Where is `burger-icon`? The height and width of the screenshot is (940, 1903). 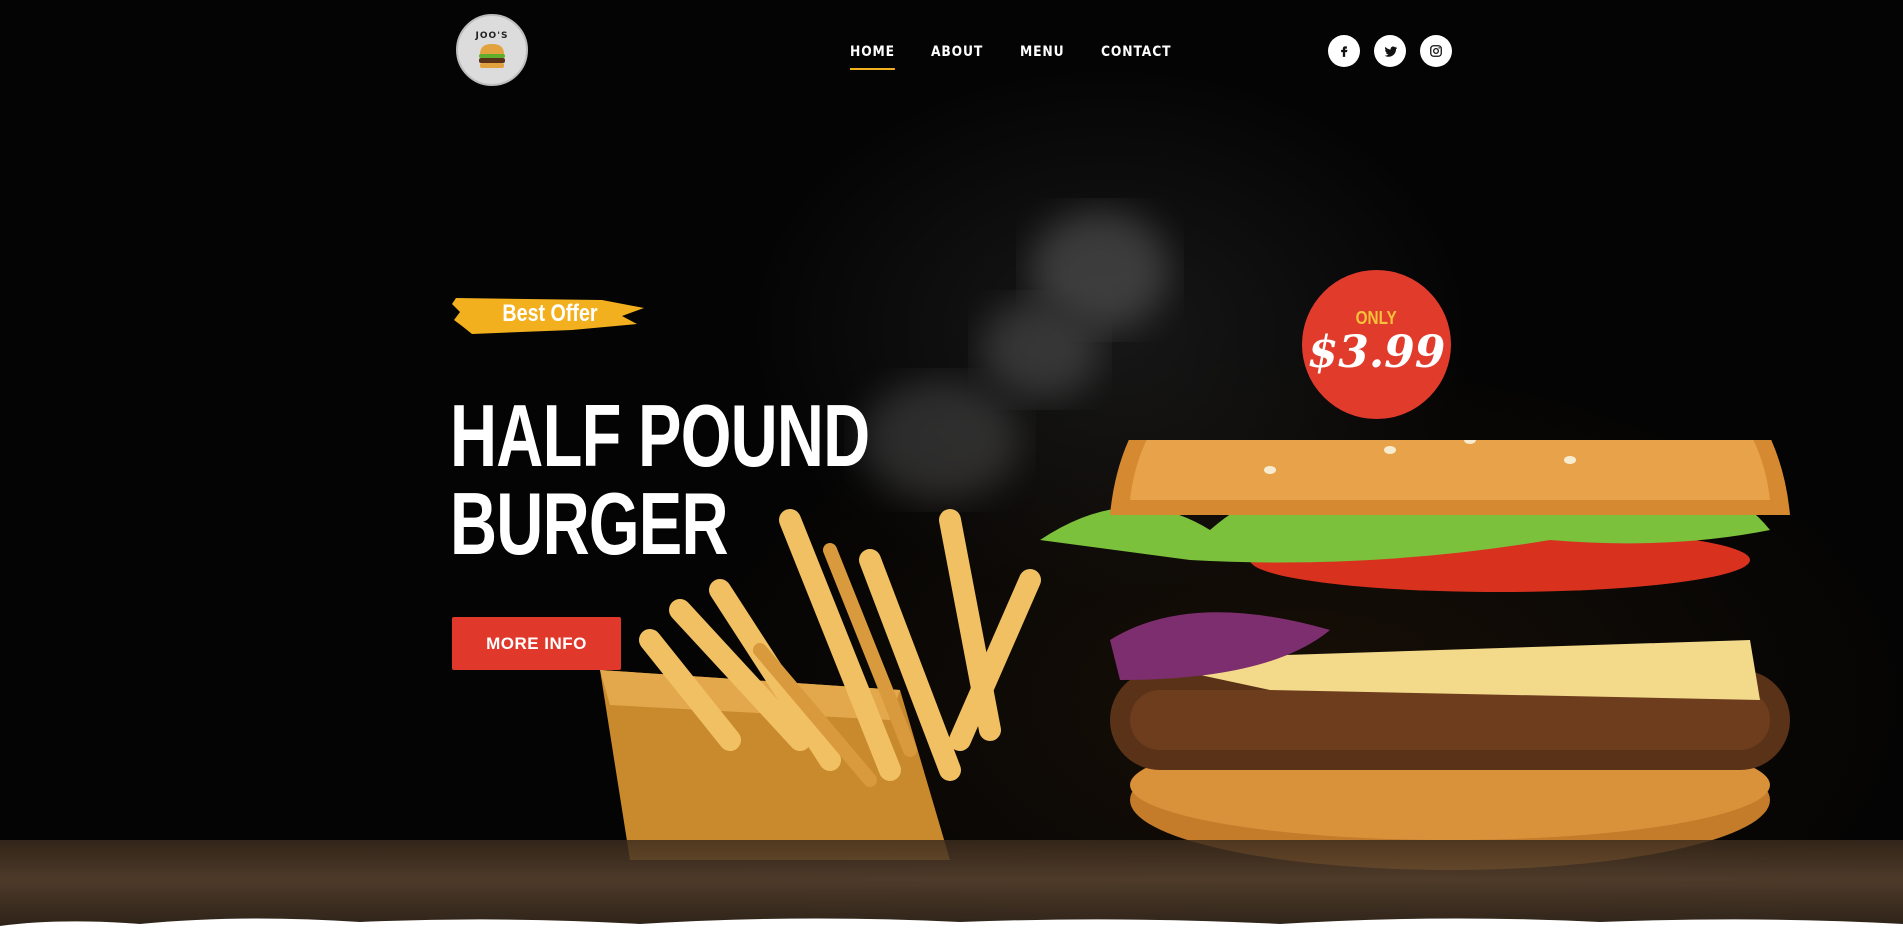
burger-icon is located at coordinates (492, 56).